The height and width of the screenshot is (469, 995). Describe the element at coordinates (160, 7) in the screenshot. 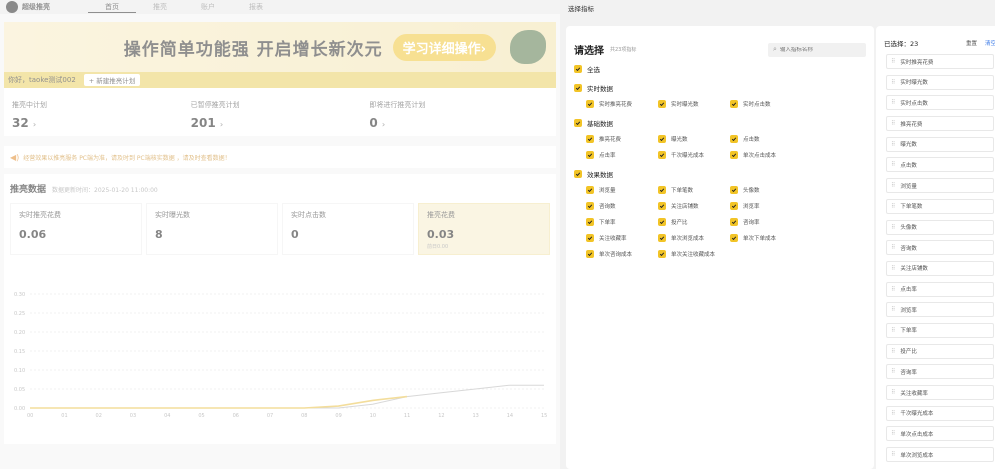

I see `nav-tab-promote: 推亮` at that location.